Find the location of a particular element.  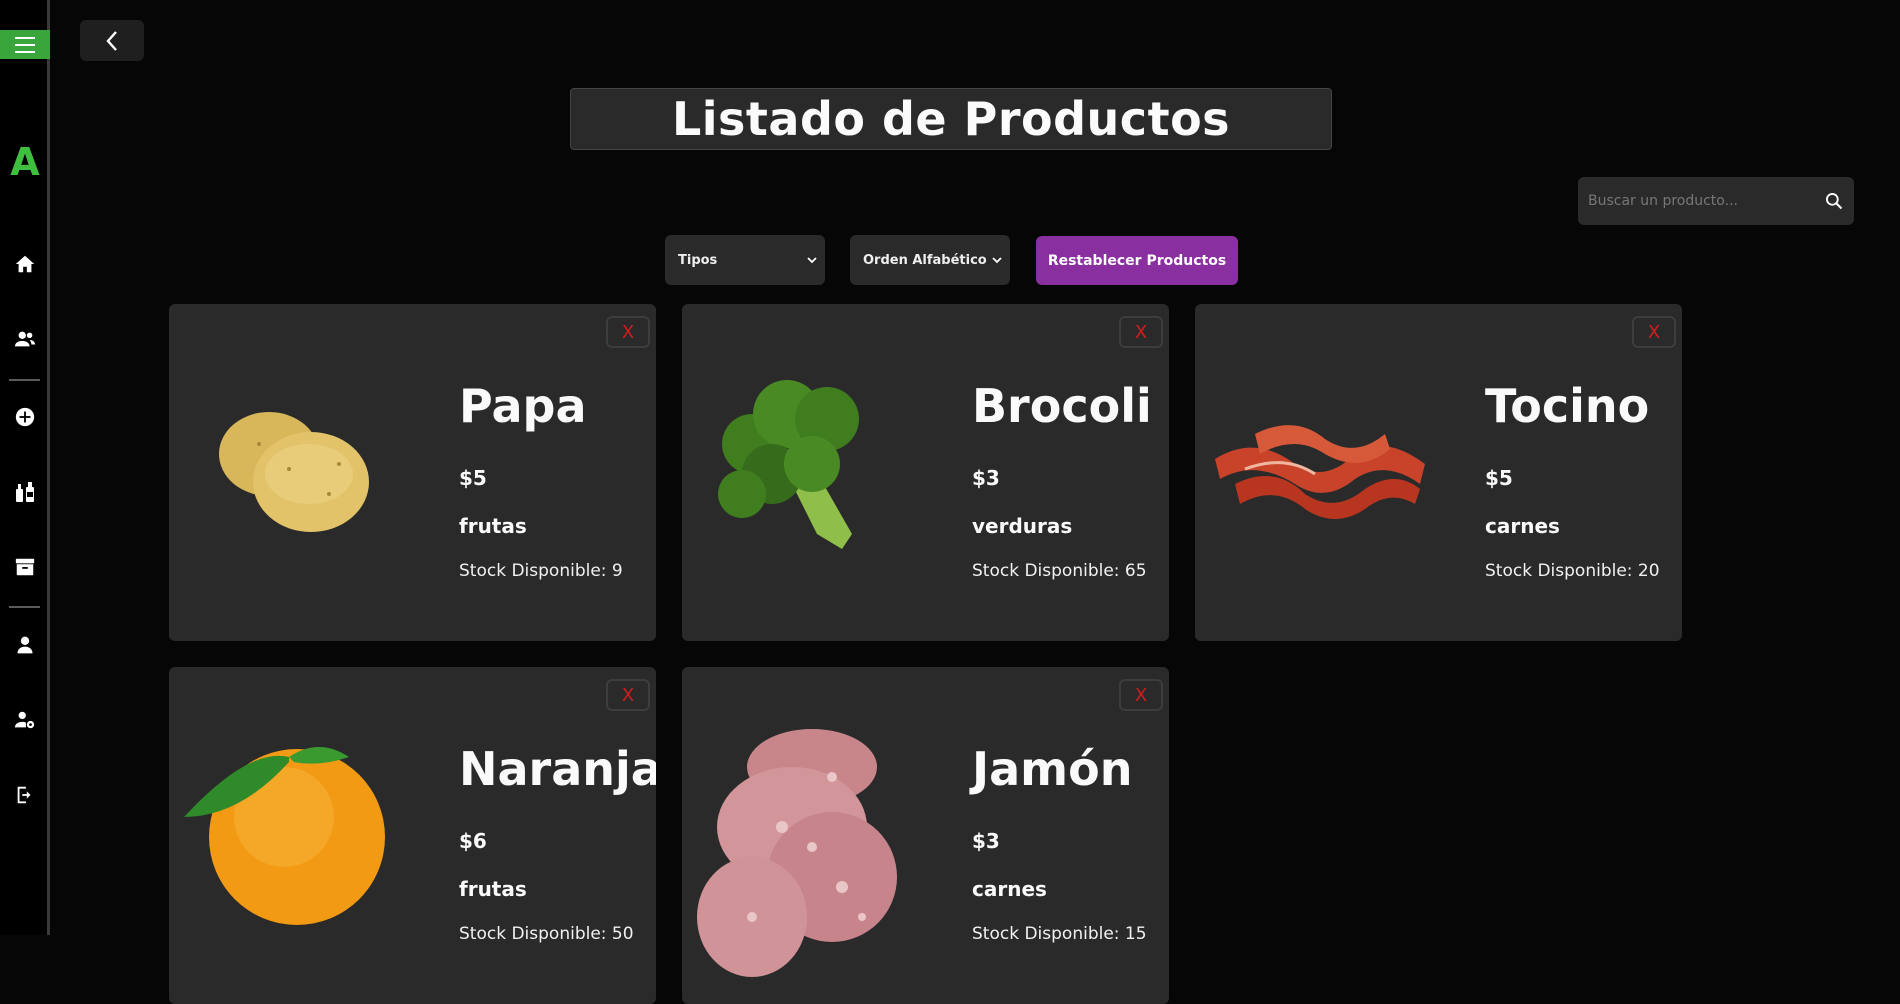

product-card: X Naranja $6 frutas Stock Disponible: 50 is located at coordinates (412, 835).